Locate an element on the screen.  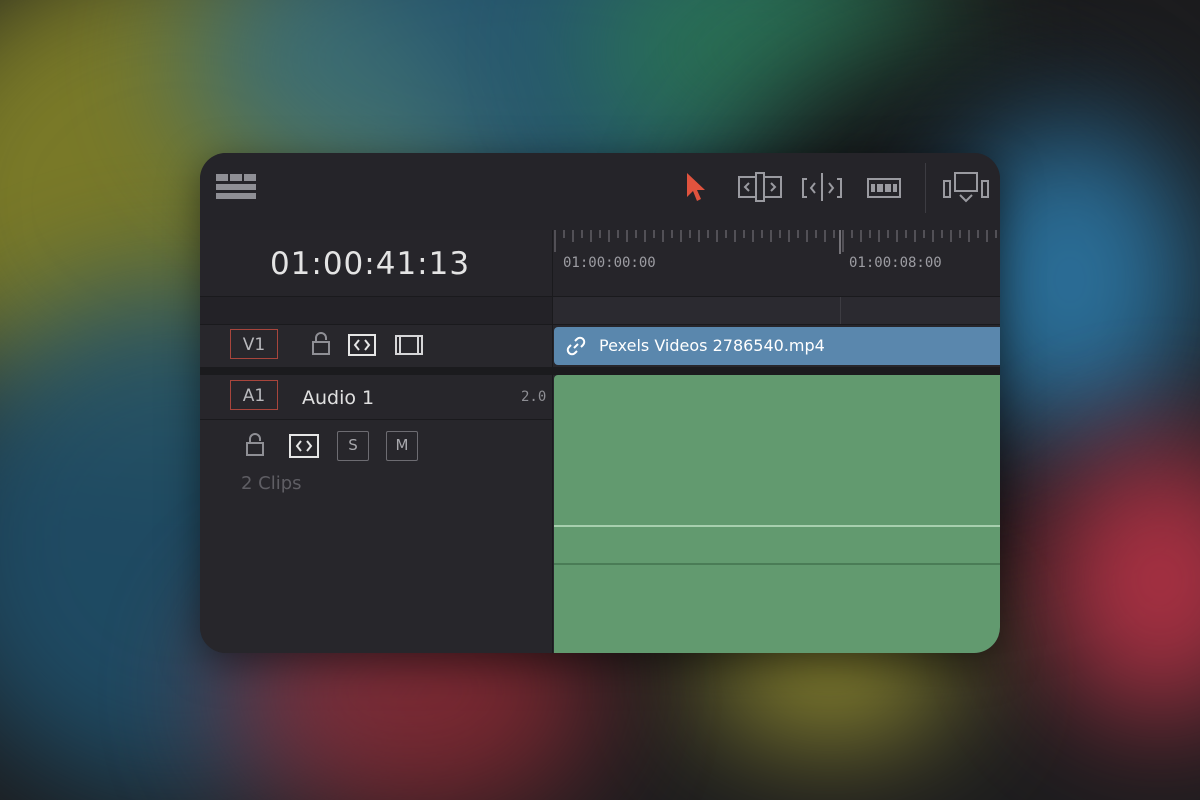
audio-channel-format: 2.0 is located at coordinates (534, 397).